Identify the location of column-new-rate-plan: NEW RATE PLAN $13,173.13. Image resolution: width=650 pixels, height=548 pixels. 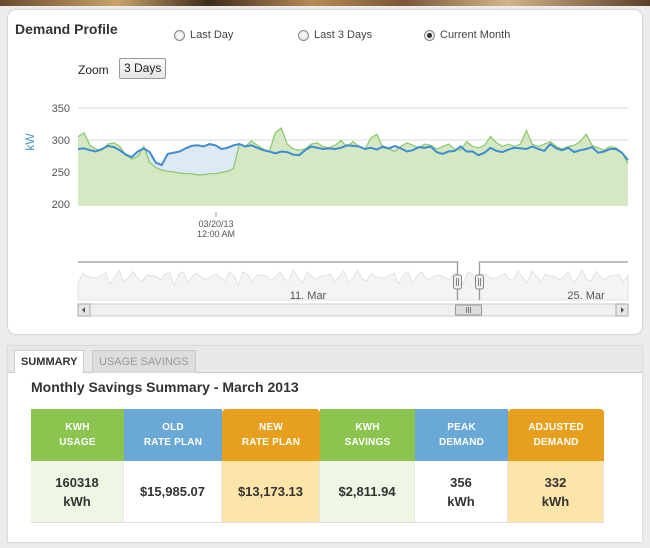
(271, 466).